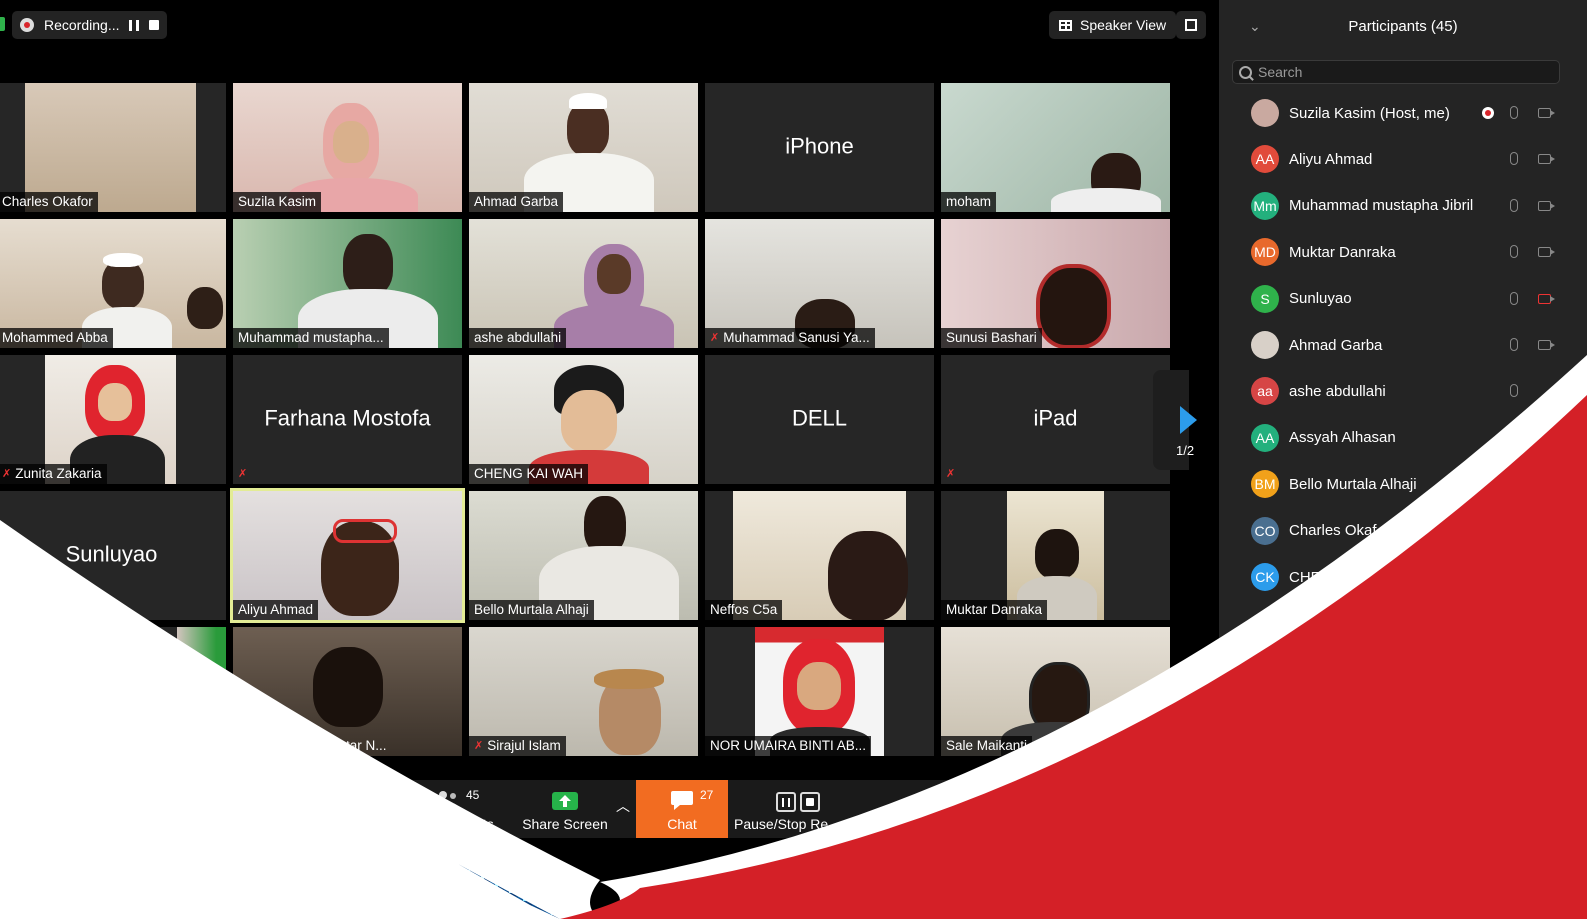  What do you see at coordinates (991, 338) in the screenshot?
I see `tile-name: Sunusi Bashari` at bounding box center [991, 338].